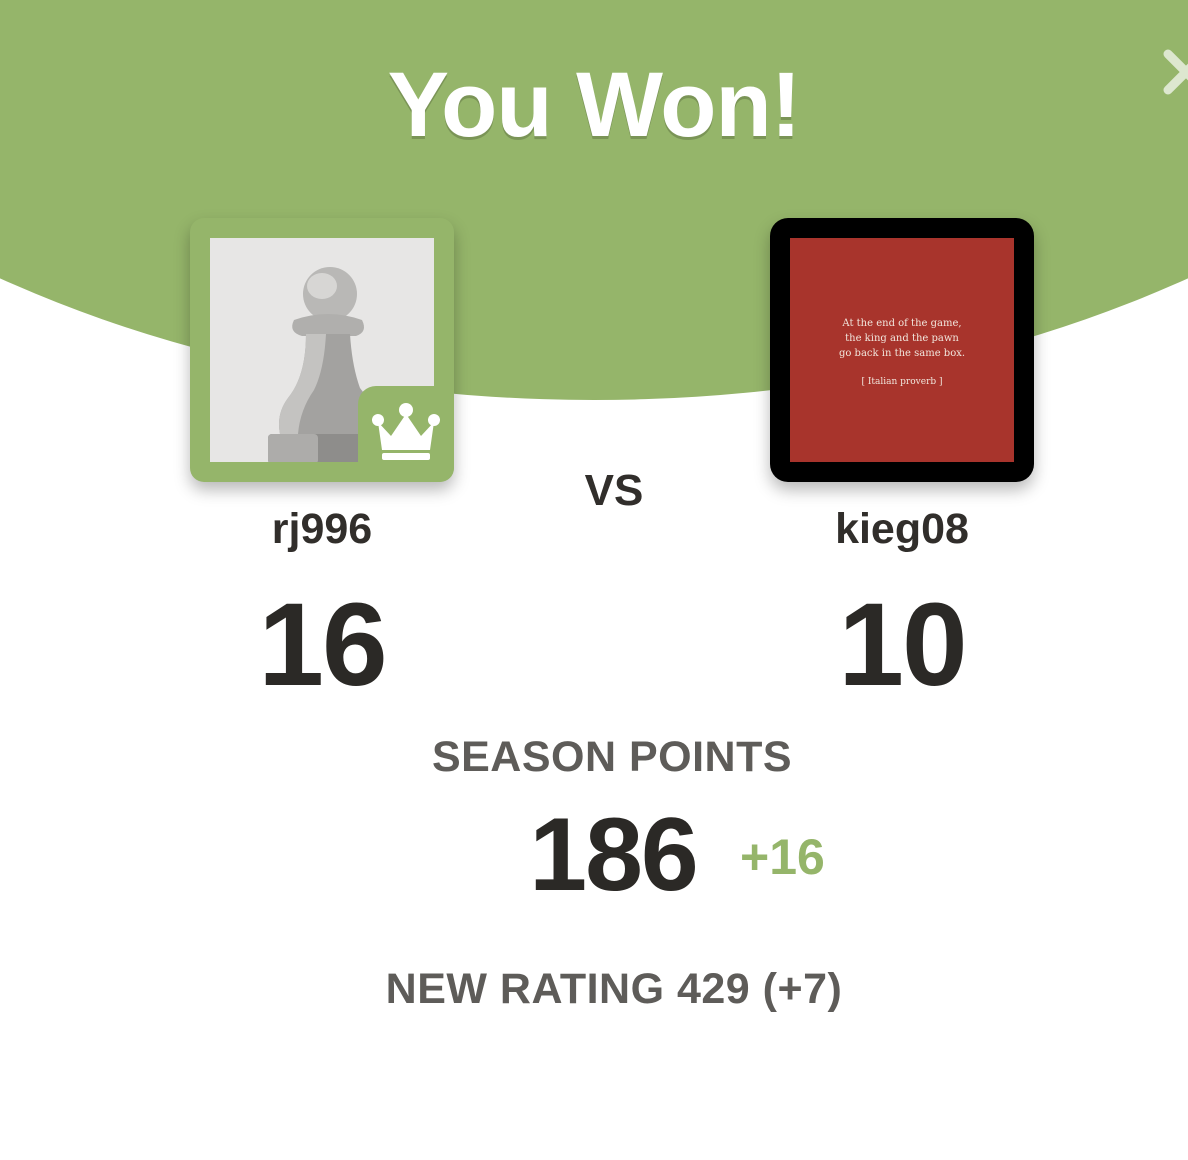 The width and height of the screenshot is (1188, 1160). Describe the element at coordinates (902, 338) in the screenshot. I see `avatar-quote-line: the king and the pawn` at that location.